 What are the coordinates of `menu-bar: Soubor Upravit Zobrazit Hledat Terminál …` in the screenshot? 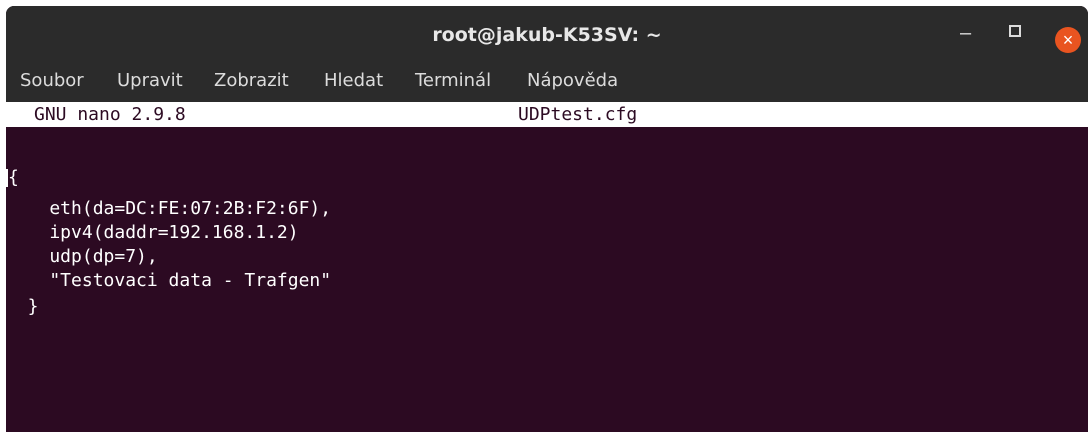 It's located at (547, 85).